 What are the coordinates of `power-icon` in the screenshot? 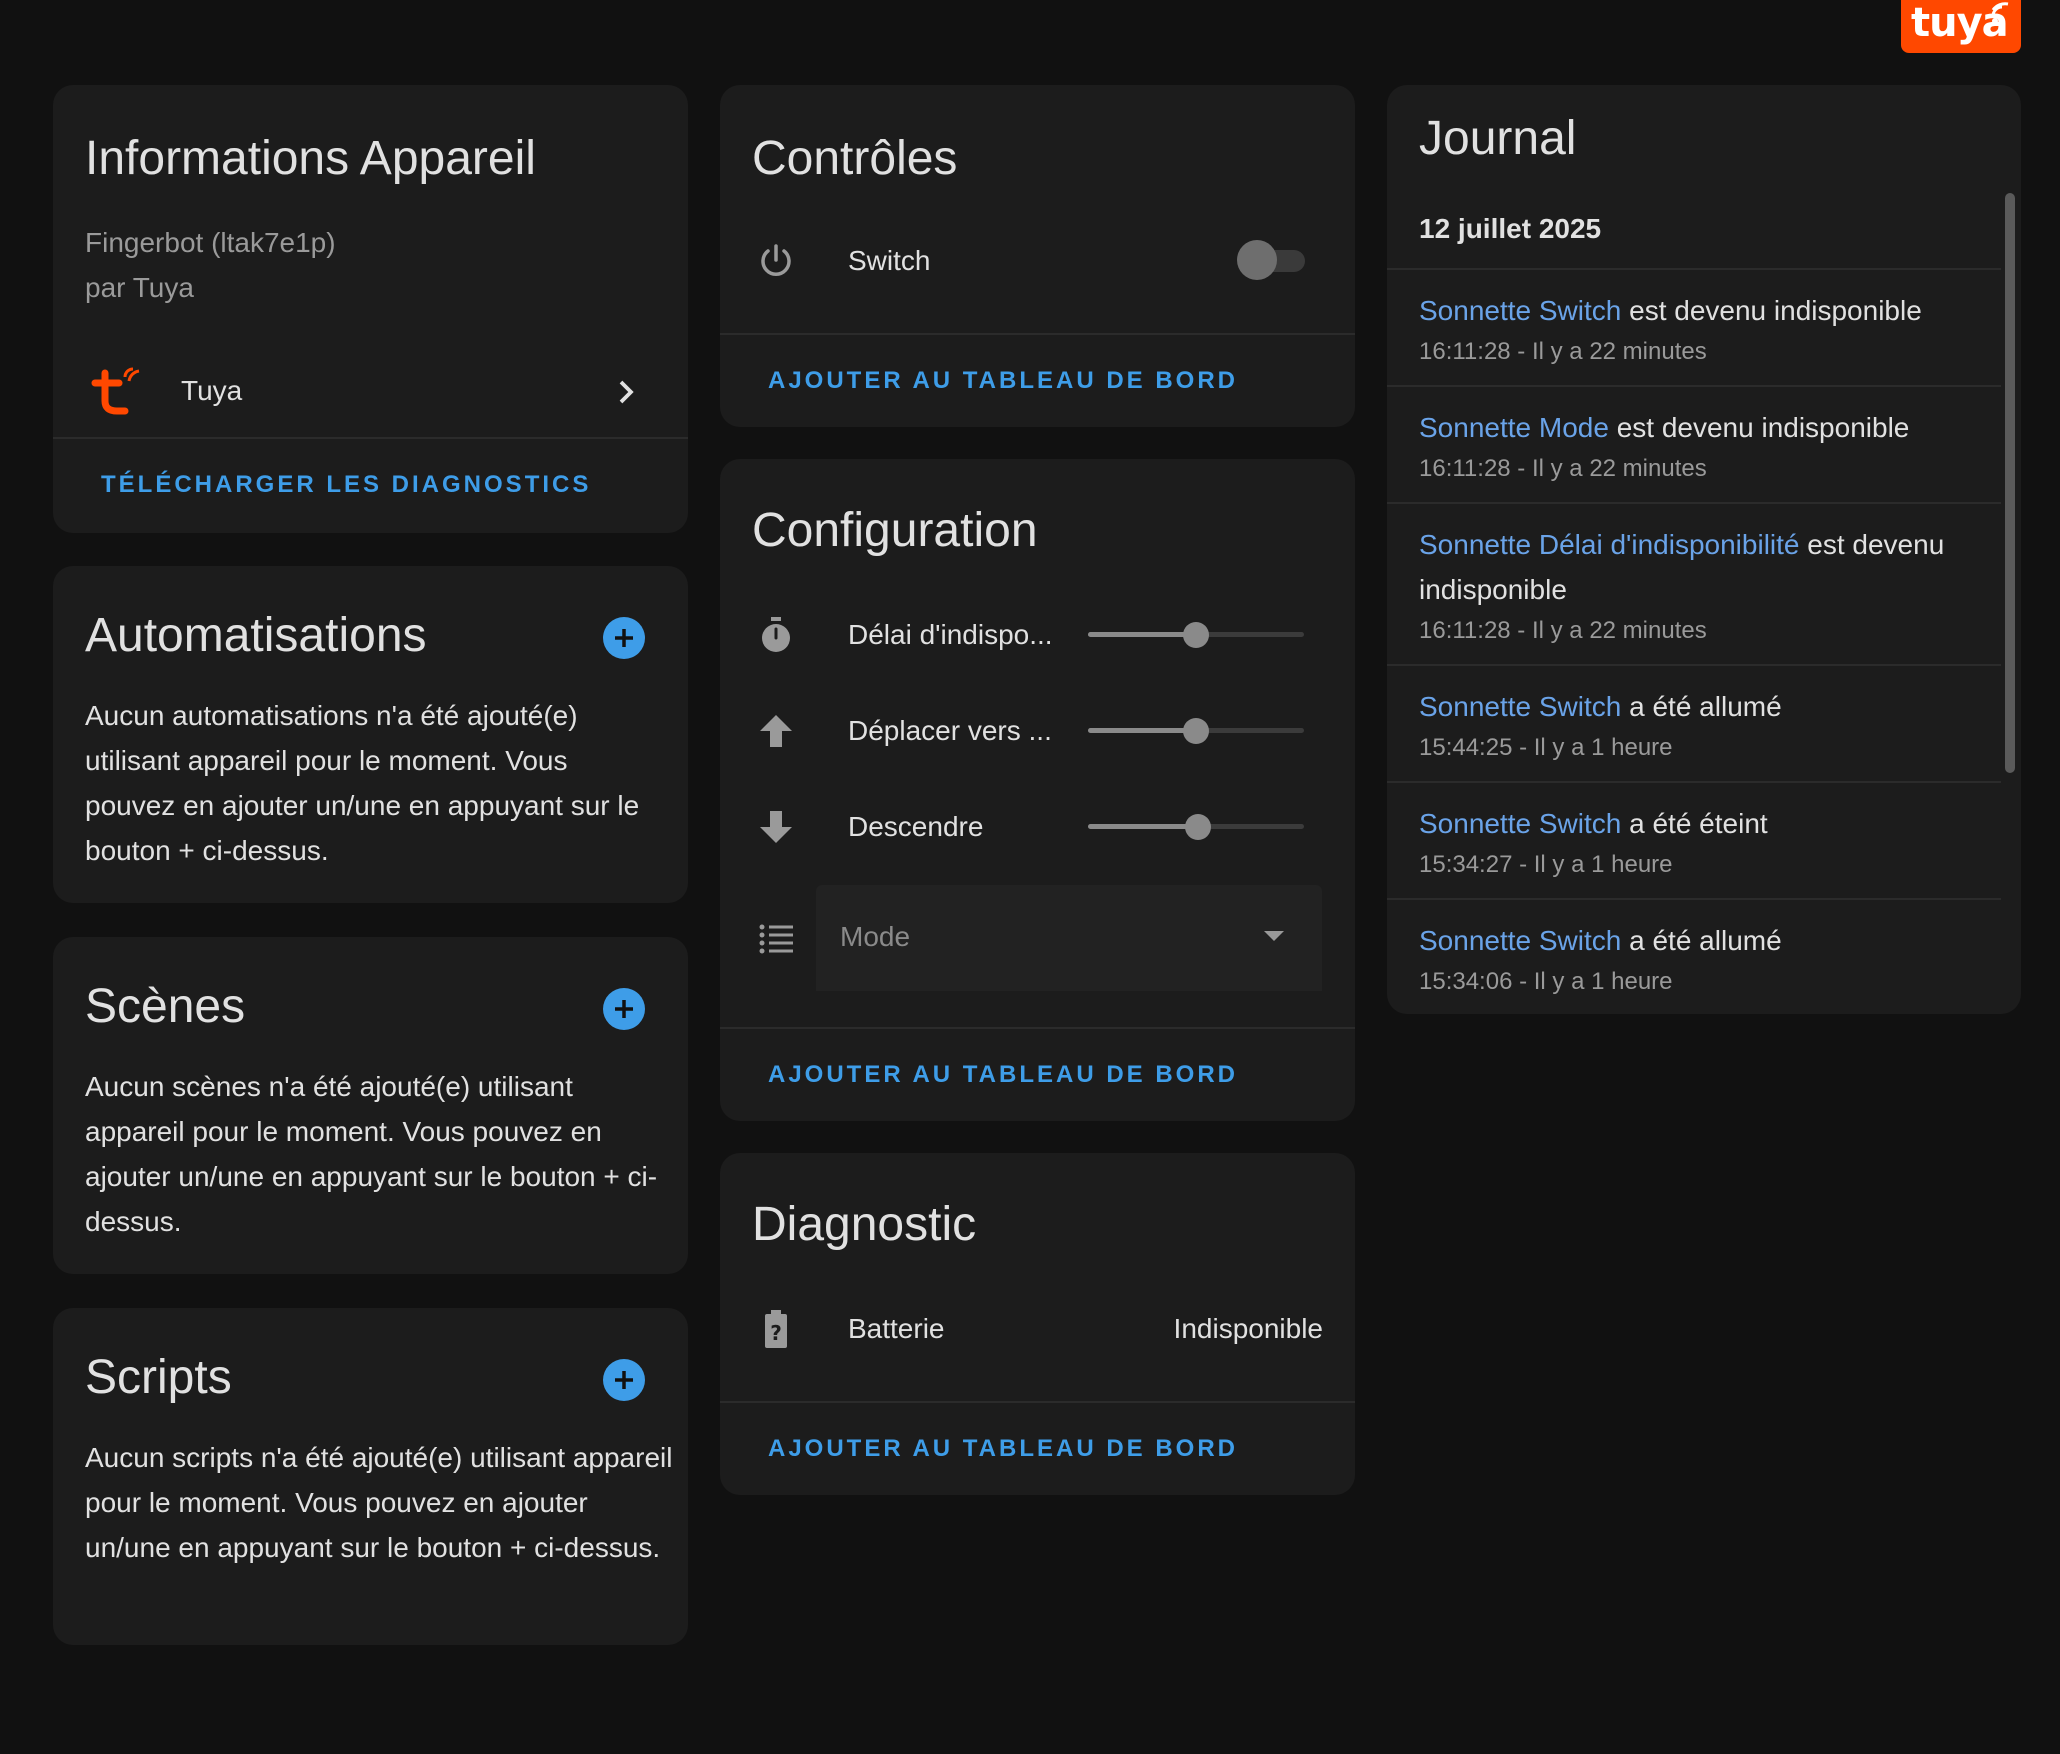 It's located at (776, 261).